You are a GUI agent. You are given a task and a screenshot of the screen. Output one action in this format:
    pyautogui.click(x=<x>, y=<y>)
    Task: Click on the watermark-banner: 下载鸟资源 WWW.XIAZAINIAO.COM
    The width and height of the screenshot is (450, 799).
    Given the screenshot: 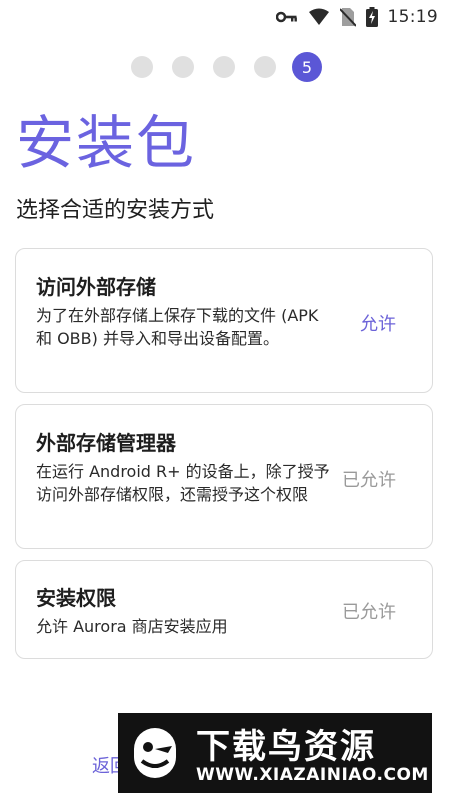 What is the action you would take?
    pyautogui.click(x=275, y=753)
    